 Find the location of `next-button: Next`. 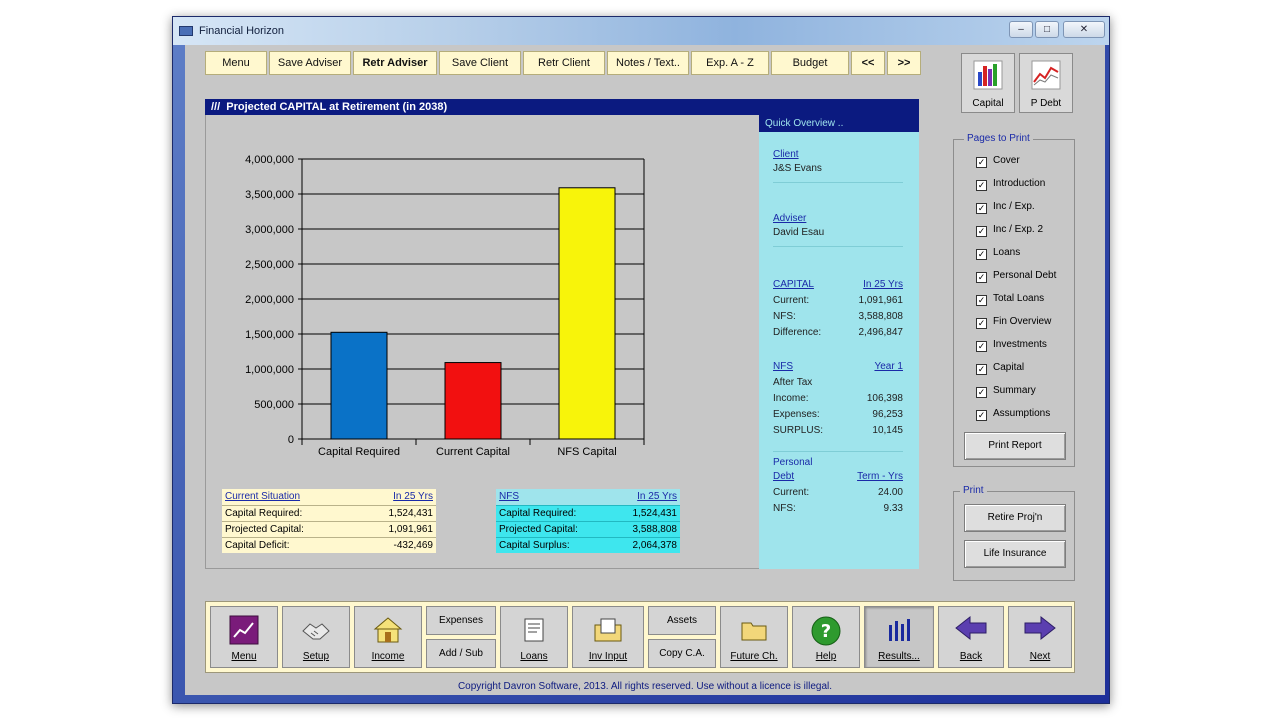

next-button: Next is located at coordinates (1040, 637).